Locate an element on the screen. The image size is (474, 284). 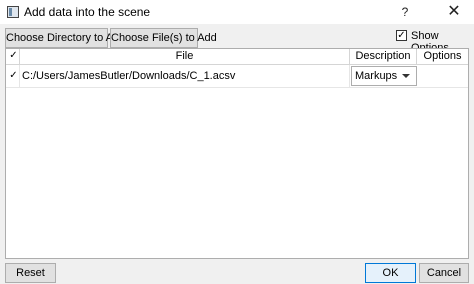
window-title: Add data into the scene is located at coordinates (87, 12).